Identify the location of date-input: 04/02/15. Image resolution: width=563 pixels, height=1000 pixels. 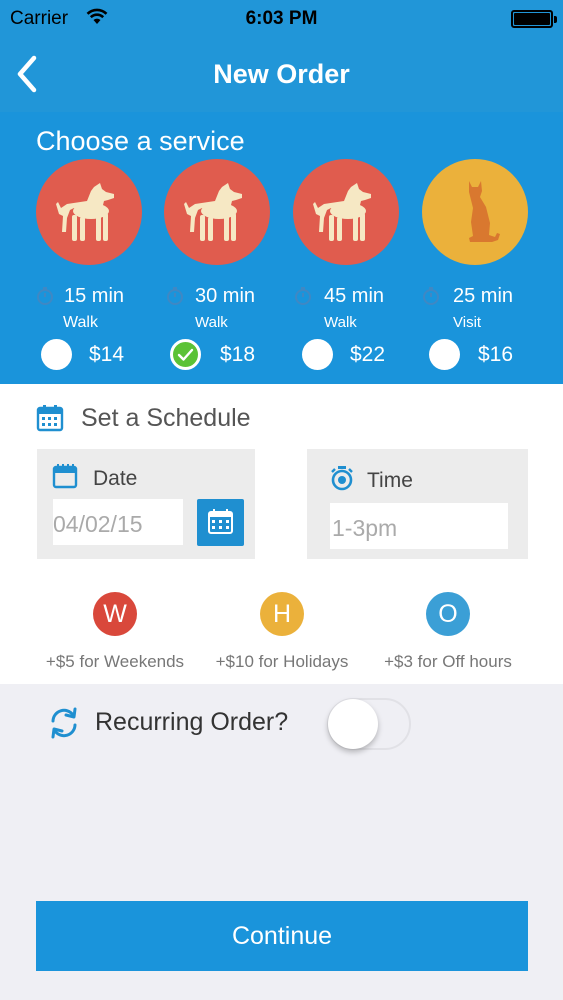
(118, 522).